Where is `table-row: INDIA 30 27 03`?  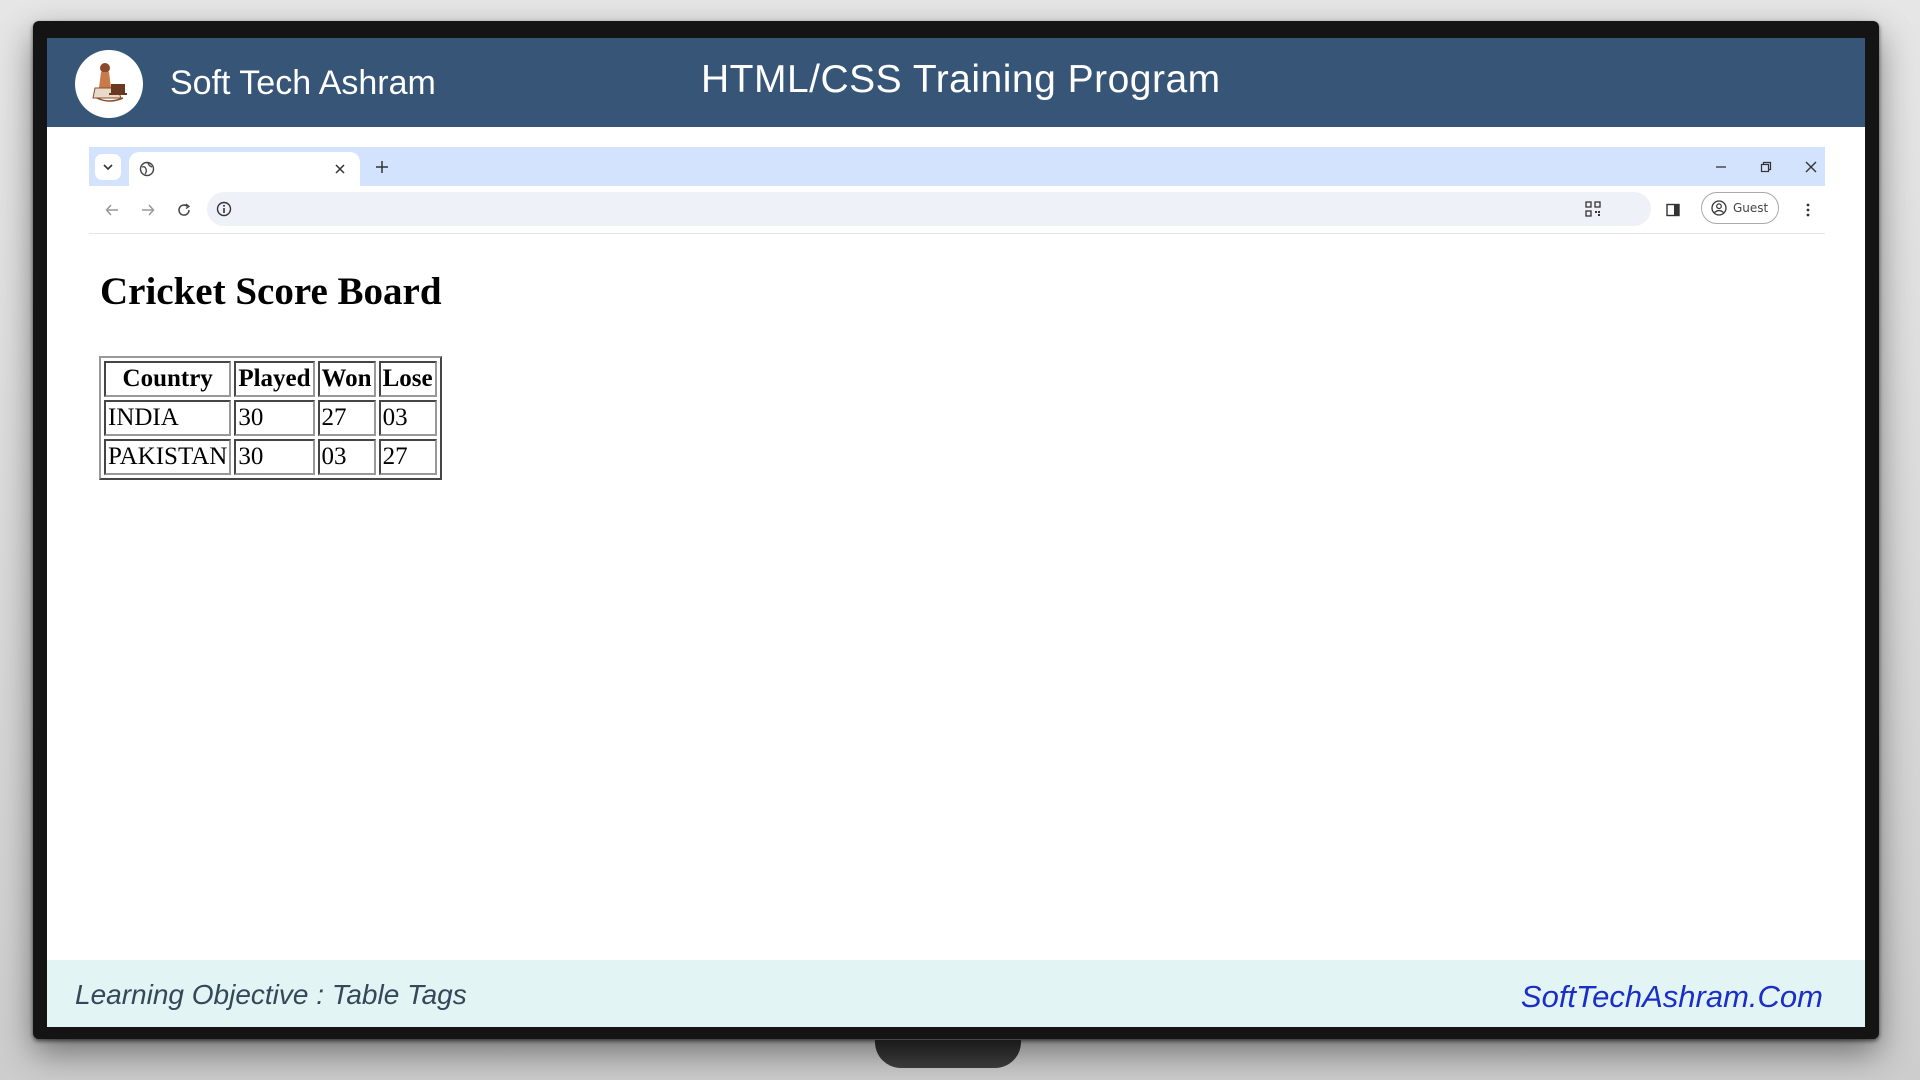
table-row: INDIA 30 27 03 is located at coordinates (270, 418).